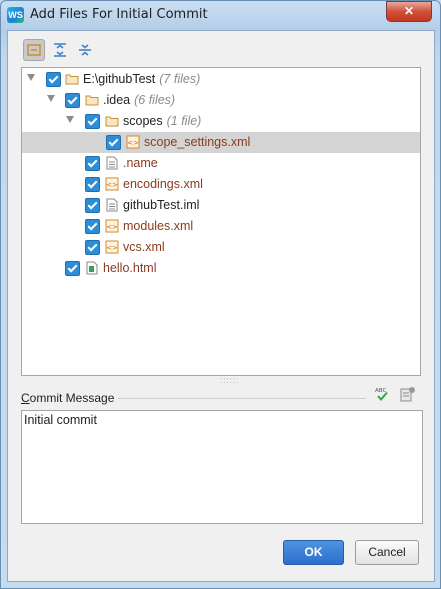 This screenshot has width=441, height=589. I want to click on tree-row-label: .idea, so click(117, 100).